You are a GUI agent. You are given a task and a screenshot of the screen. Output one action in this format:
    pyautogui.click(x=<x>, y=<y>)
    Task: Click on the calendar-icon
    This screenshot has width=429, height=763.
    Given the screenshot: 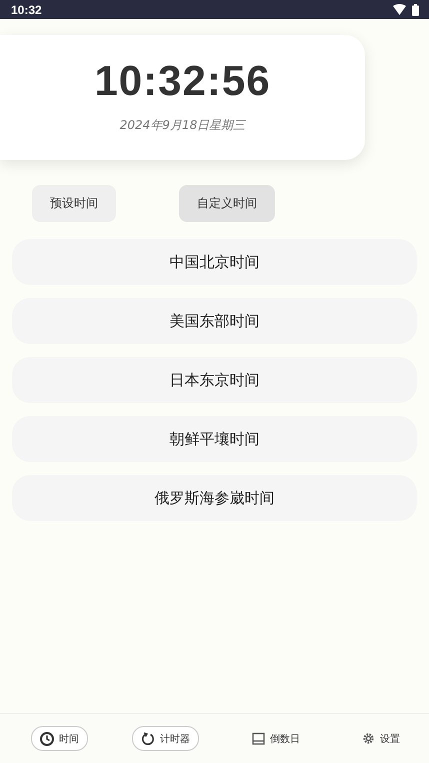 What is the action you would take?
    pyautogui.click(x=258, y=738)
    